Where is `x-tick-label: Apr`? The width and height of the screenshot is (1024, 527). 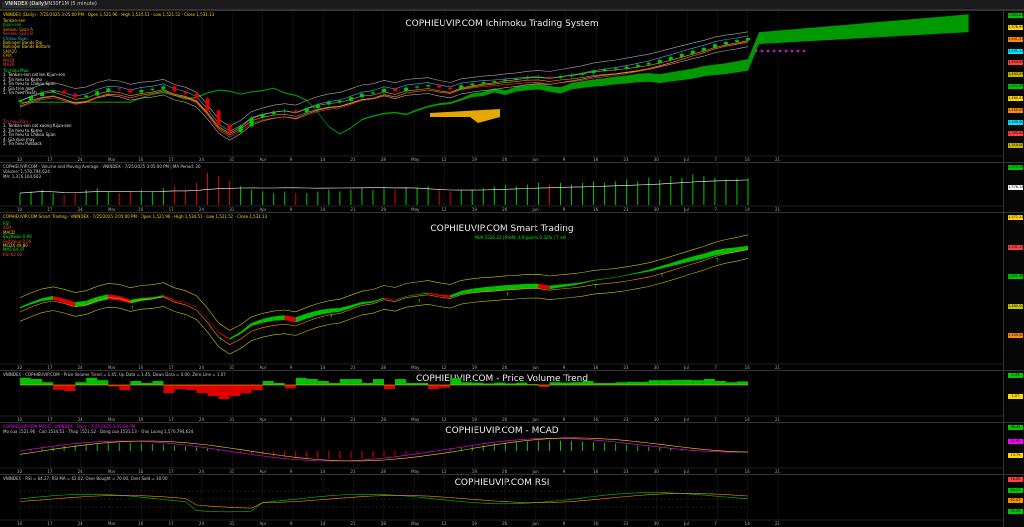 x-tick-label: Apr is located at coordinates (263, 523).